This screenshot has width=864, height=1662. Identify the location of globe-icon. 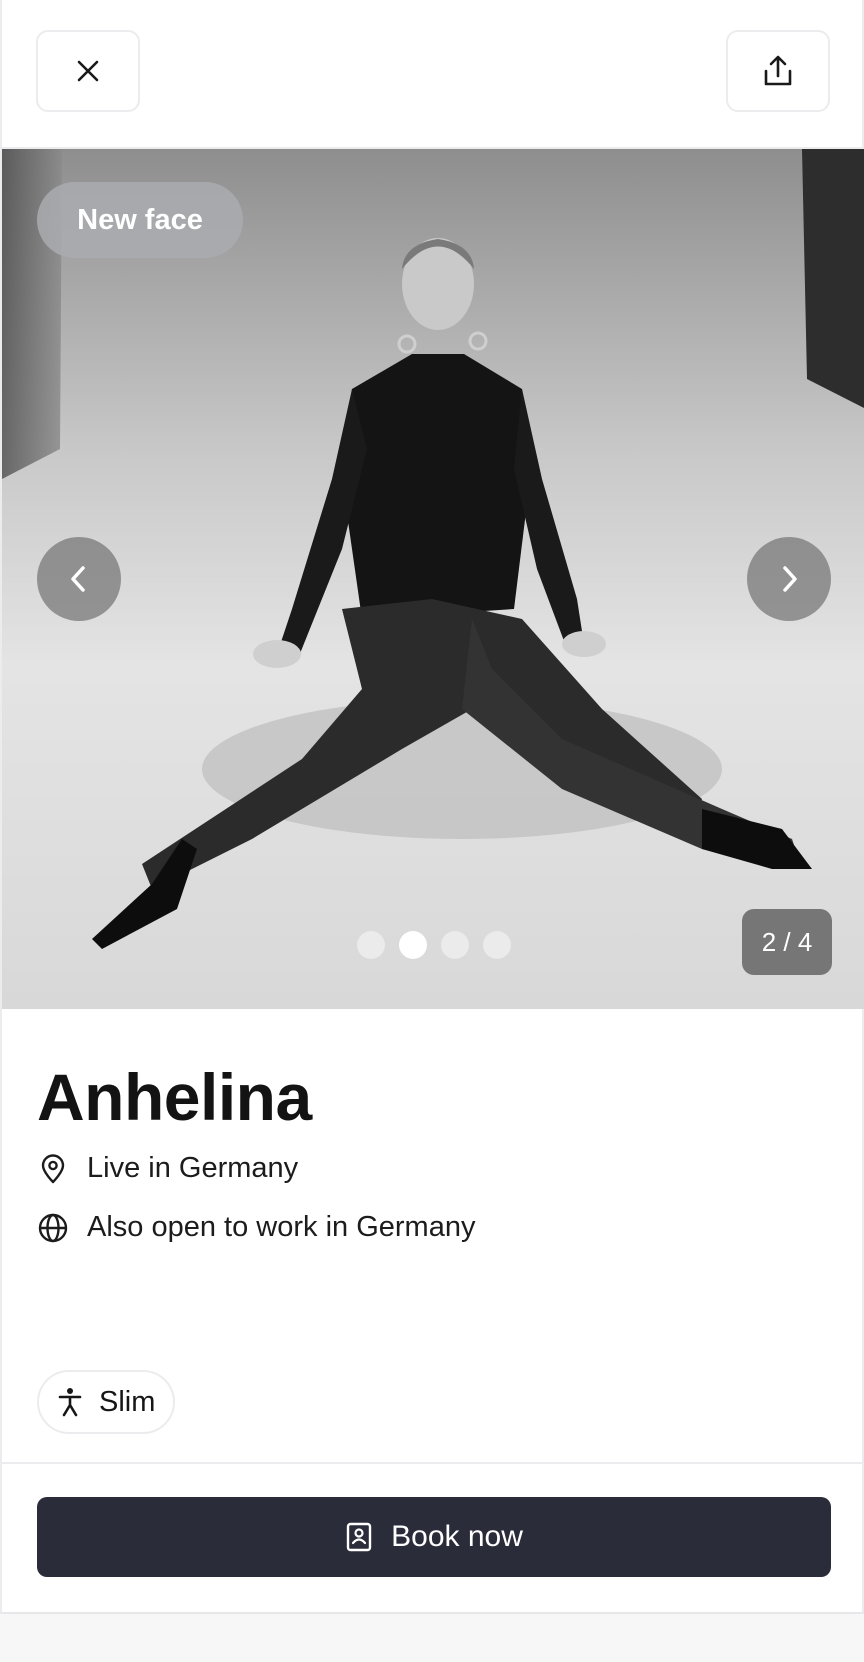
(53, 1227).